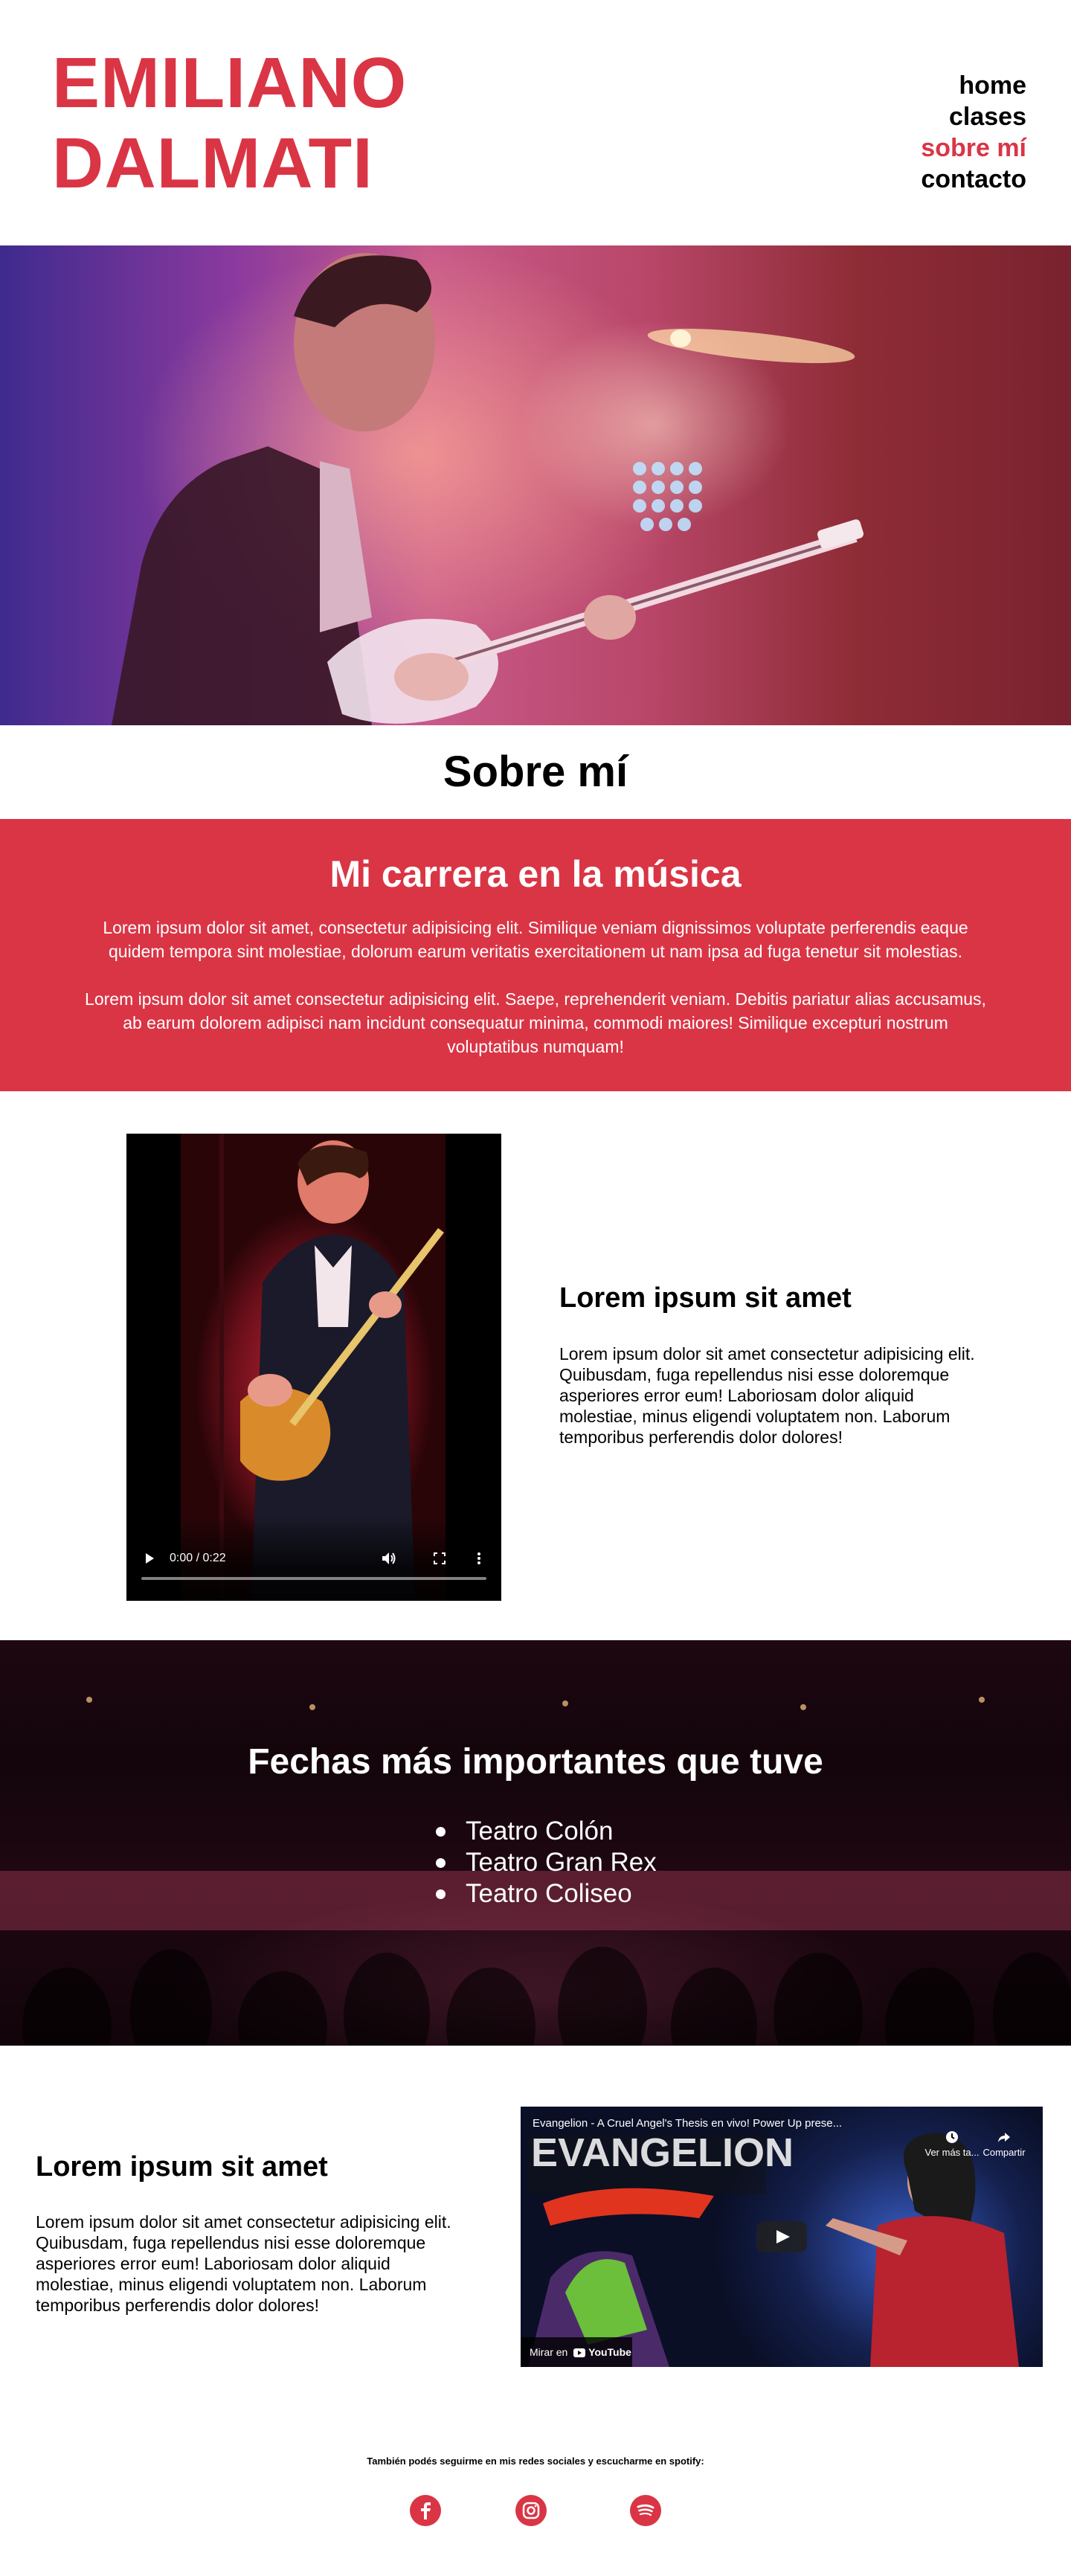 The height and width of the screenshot is (2576, 1071). Describe the element at coordinates (610, 2352) in the screenshot. I see `youtube-wordmark: YouTube` at that location.